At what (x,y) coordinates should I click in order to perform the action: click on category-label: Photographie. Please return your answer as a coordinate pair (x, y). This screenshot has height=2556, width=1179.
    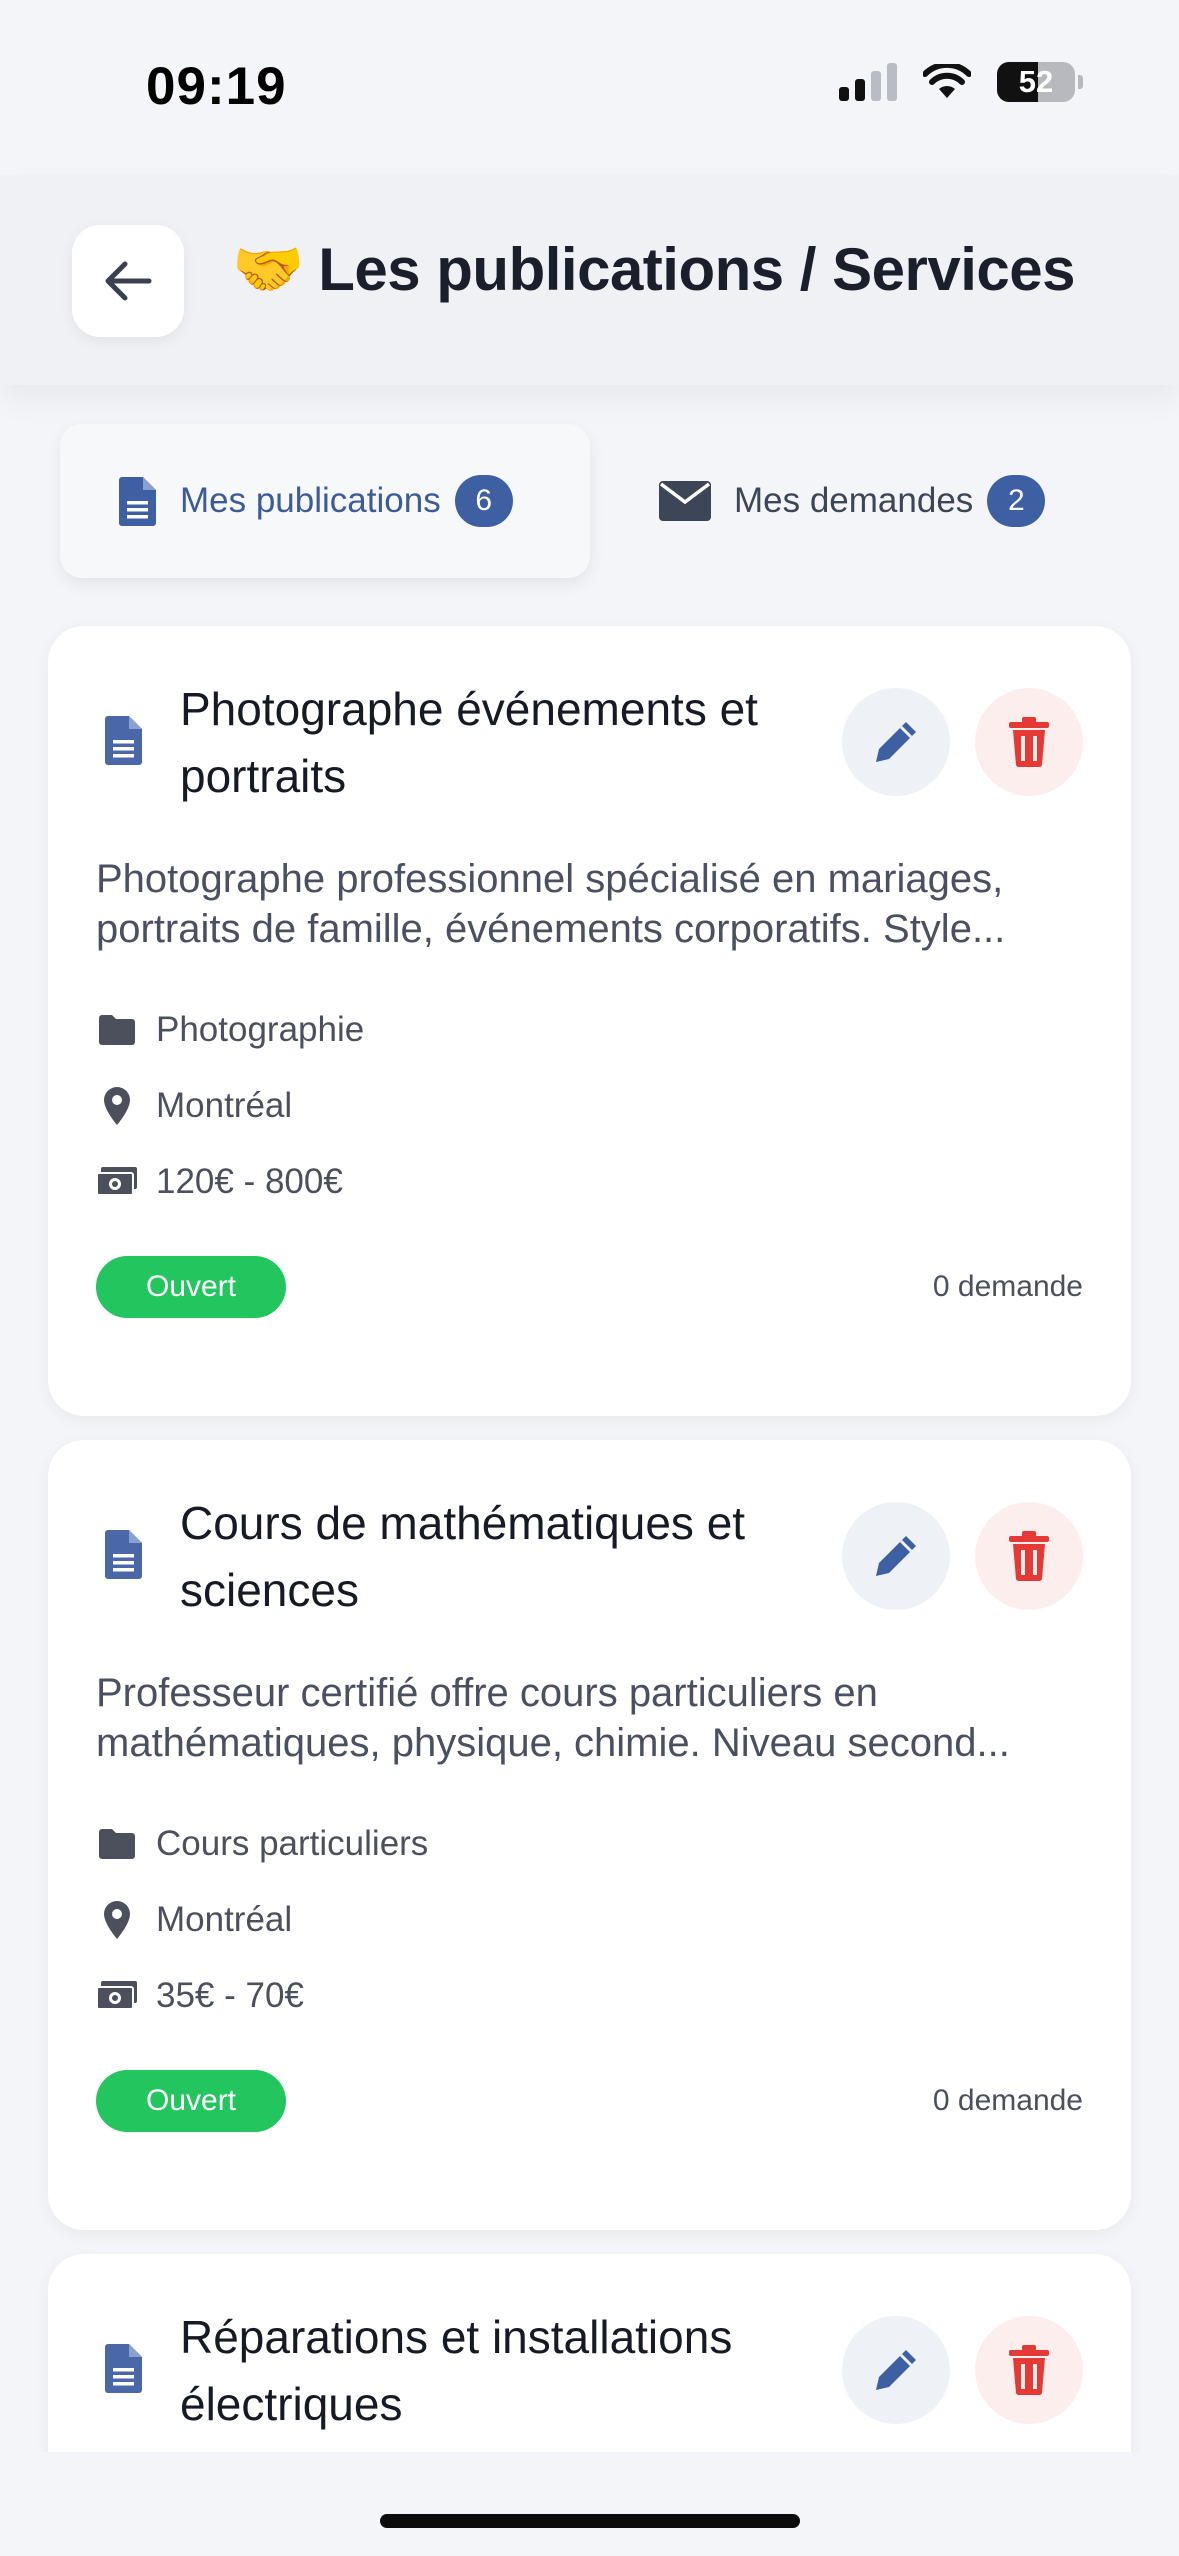
    Looking at the image, I should click on (260, 1029).